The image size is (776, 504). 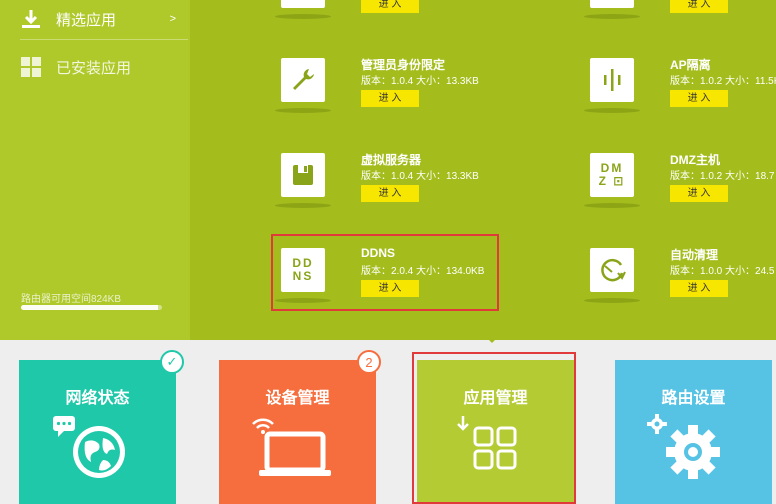 I want to click on download-icon, so click(x=31, y=19).